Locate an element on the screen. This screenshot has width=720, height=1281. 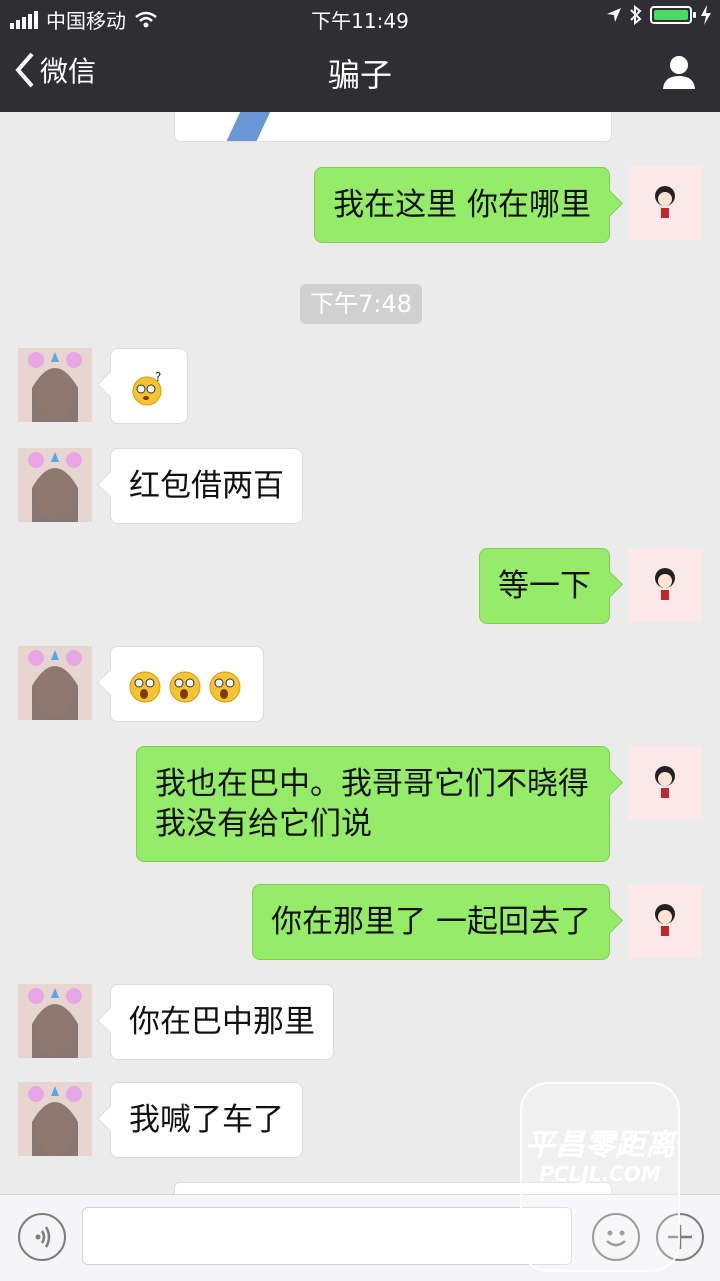
charging-icon is located at coordinates (706, 15).